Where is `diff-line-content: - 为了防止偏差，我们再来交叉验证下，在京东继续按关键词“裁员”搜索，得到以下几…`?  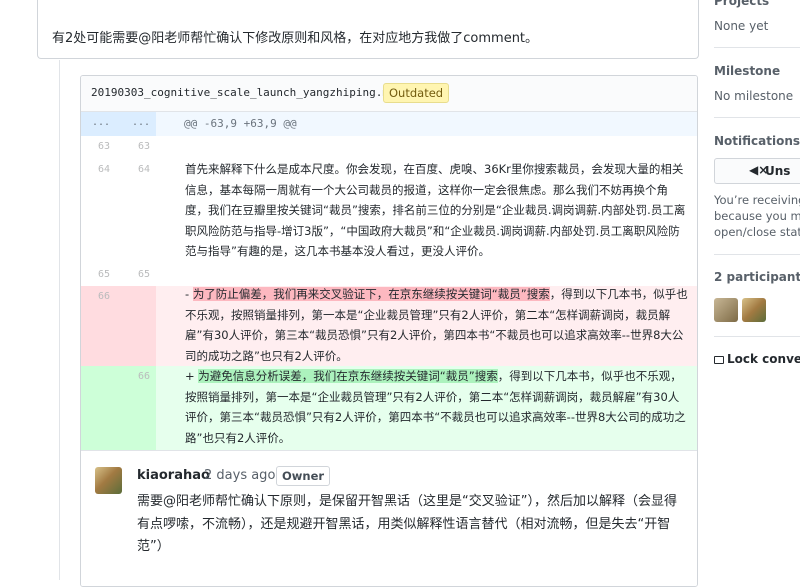 diff-line-content: - 为了防止偏差，我们再来交叉验证下，在京东继续按关键词“裁员”搜索，得到以下几… is located at coordinates (437, 325).